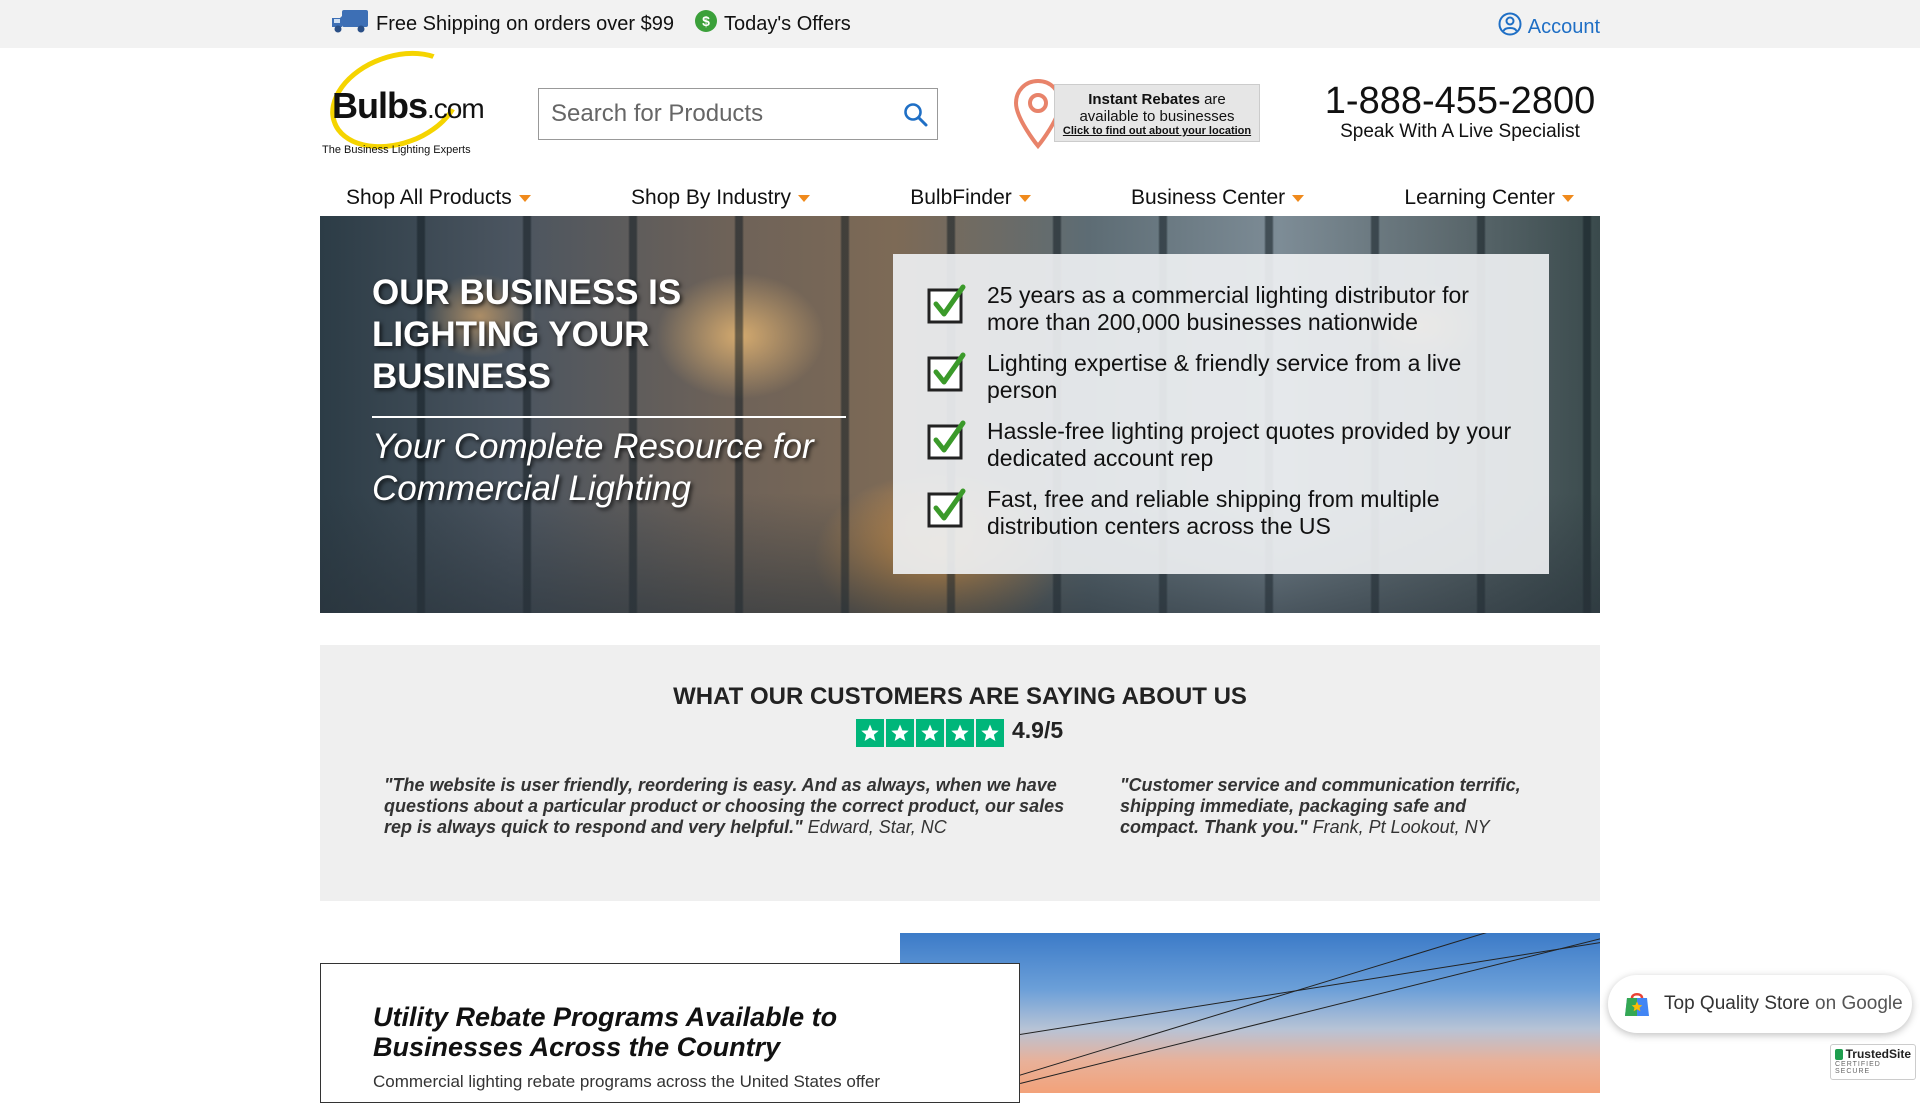 The width and height of the screenshot is (1920, 1103). Describe the element at coordinates (1873, 1054) in the screenshot. I see `trustedsite-name: TrustedSite` at that location.